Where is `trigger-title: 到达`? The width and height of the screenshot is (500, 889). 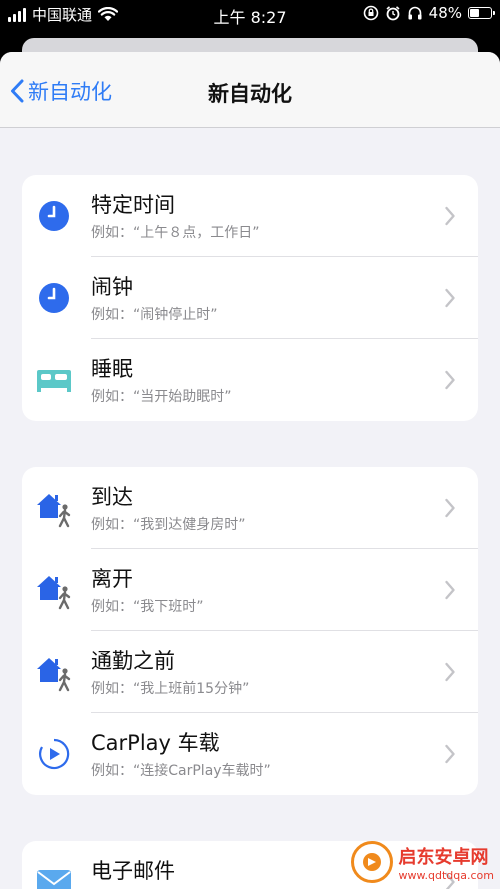 trigger-title: 到达 is located at coordinates (112, 497).